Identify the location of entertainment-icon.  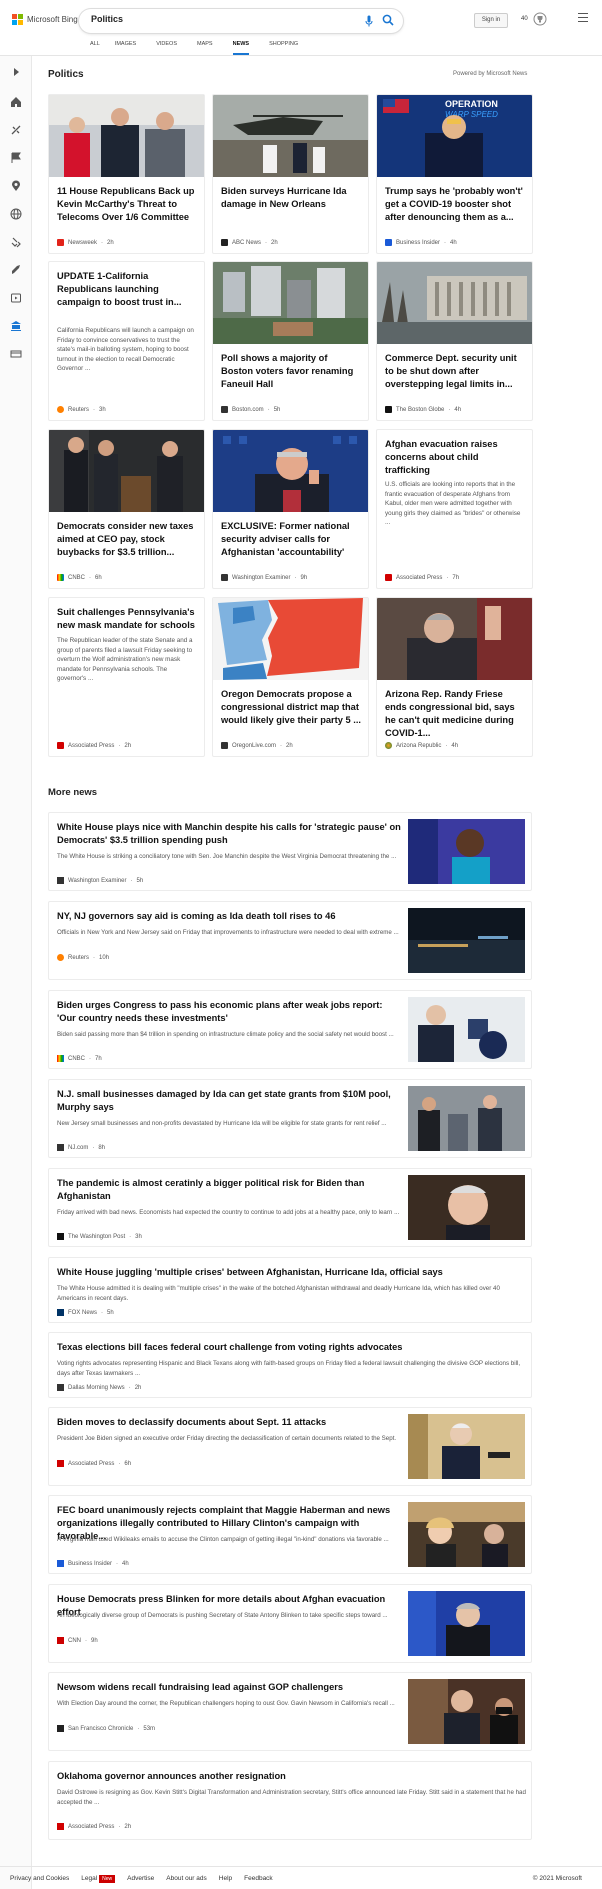
(16, 298).